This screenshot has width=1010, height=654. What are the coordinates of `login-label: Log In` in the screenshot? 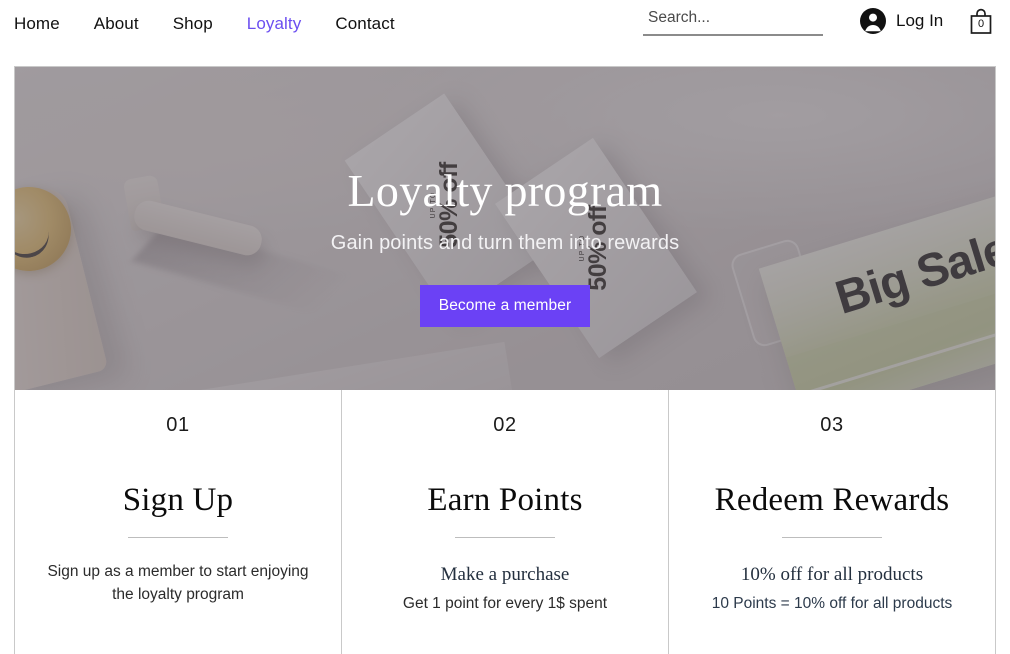 It's located at (920, 20).